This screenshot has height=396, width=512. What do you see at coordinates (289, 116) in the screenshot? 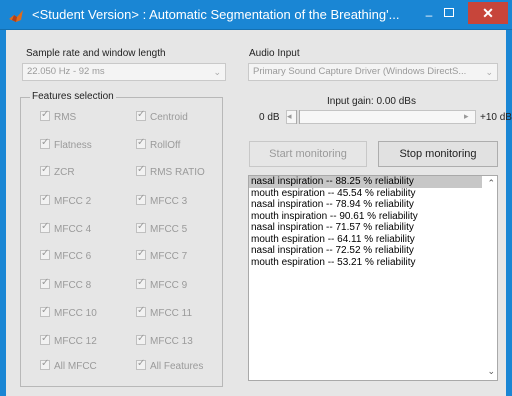
I see `slider-left-arrow-icon: ◂` at bounding box center [289, 116].